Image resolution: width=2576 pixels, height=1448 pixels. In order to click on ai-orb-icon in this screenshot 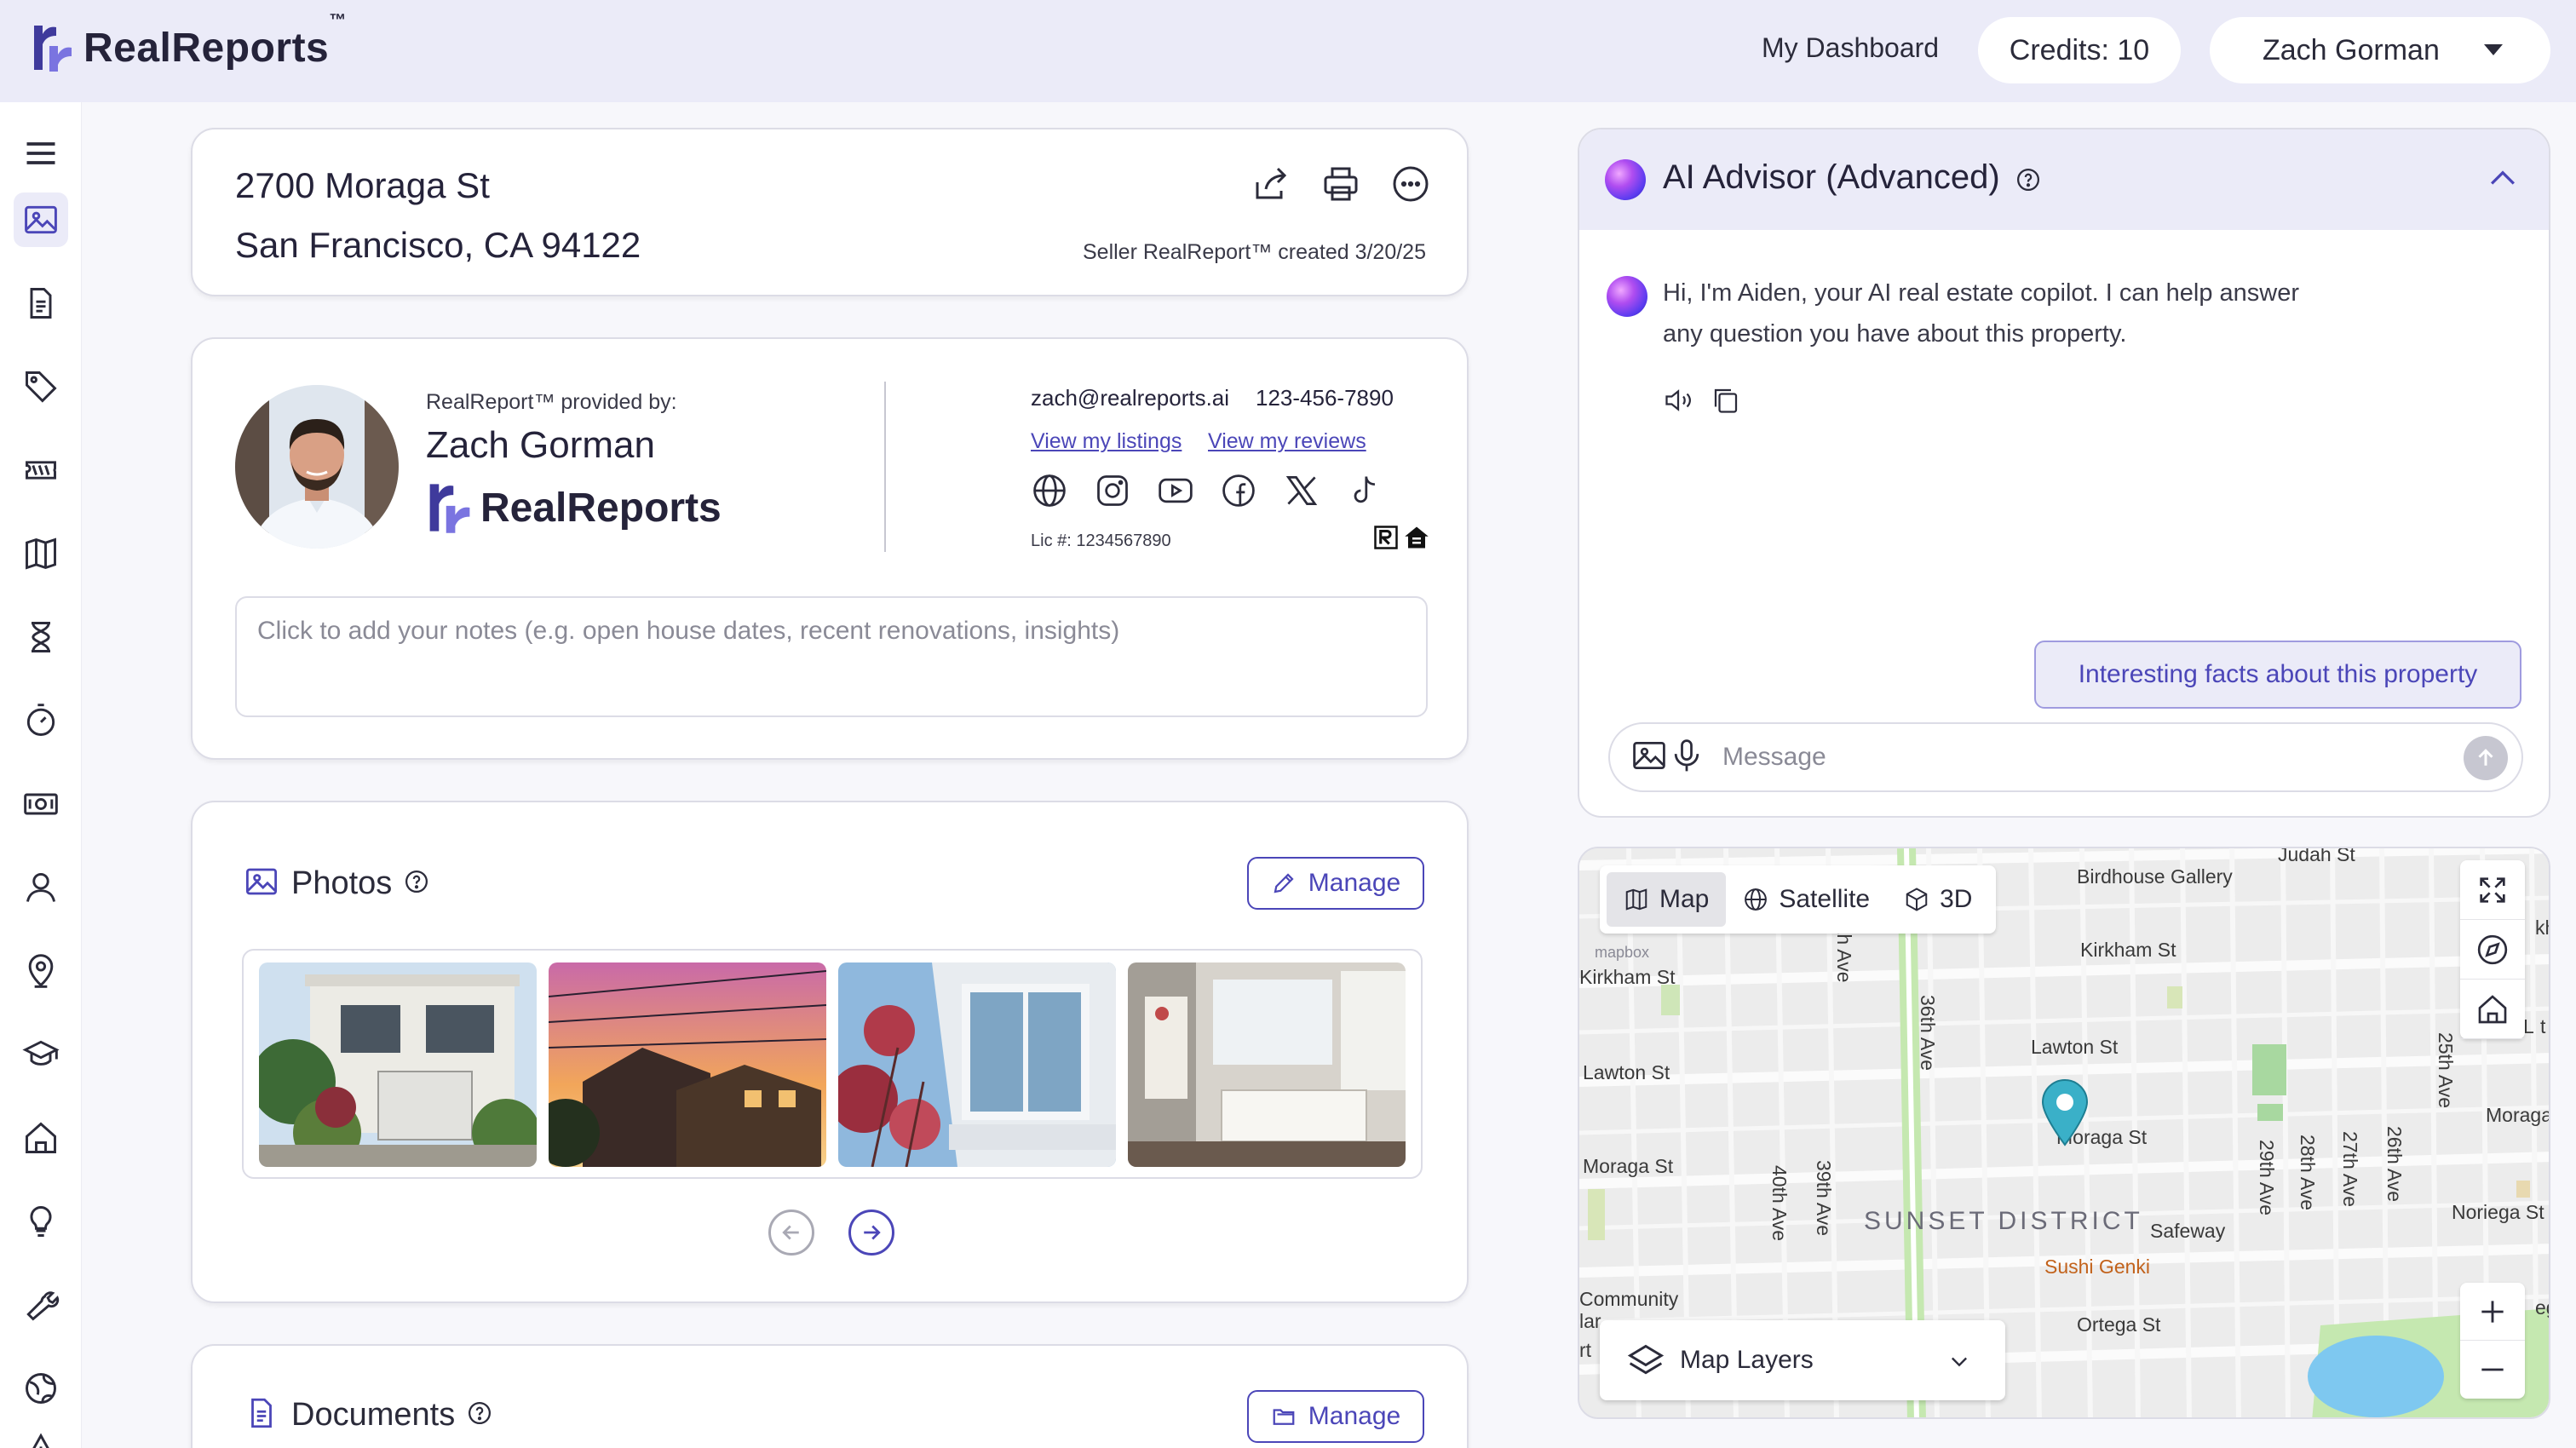, I will do `click(1626, 180)`.